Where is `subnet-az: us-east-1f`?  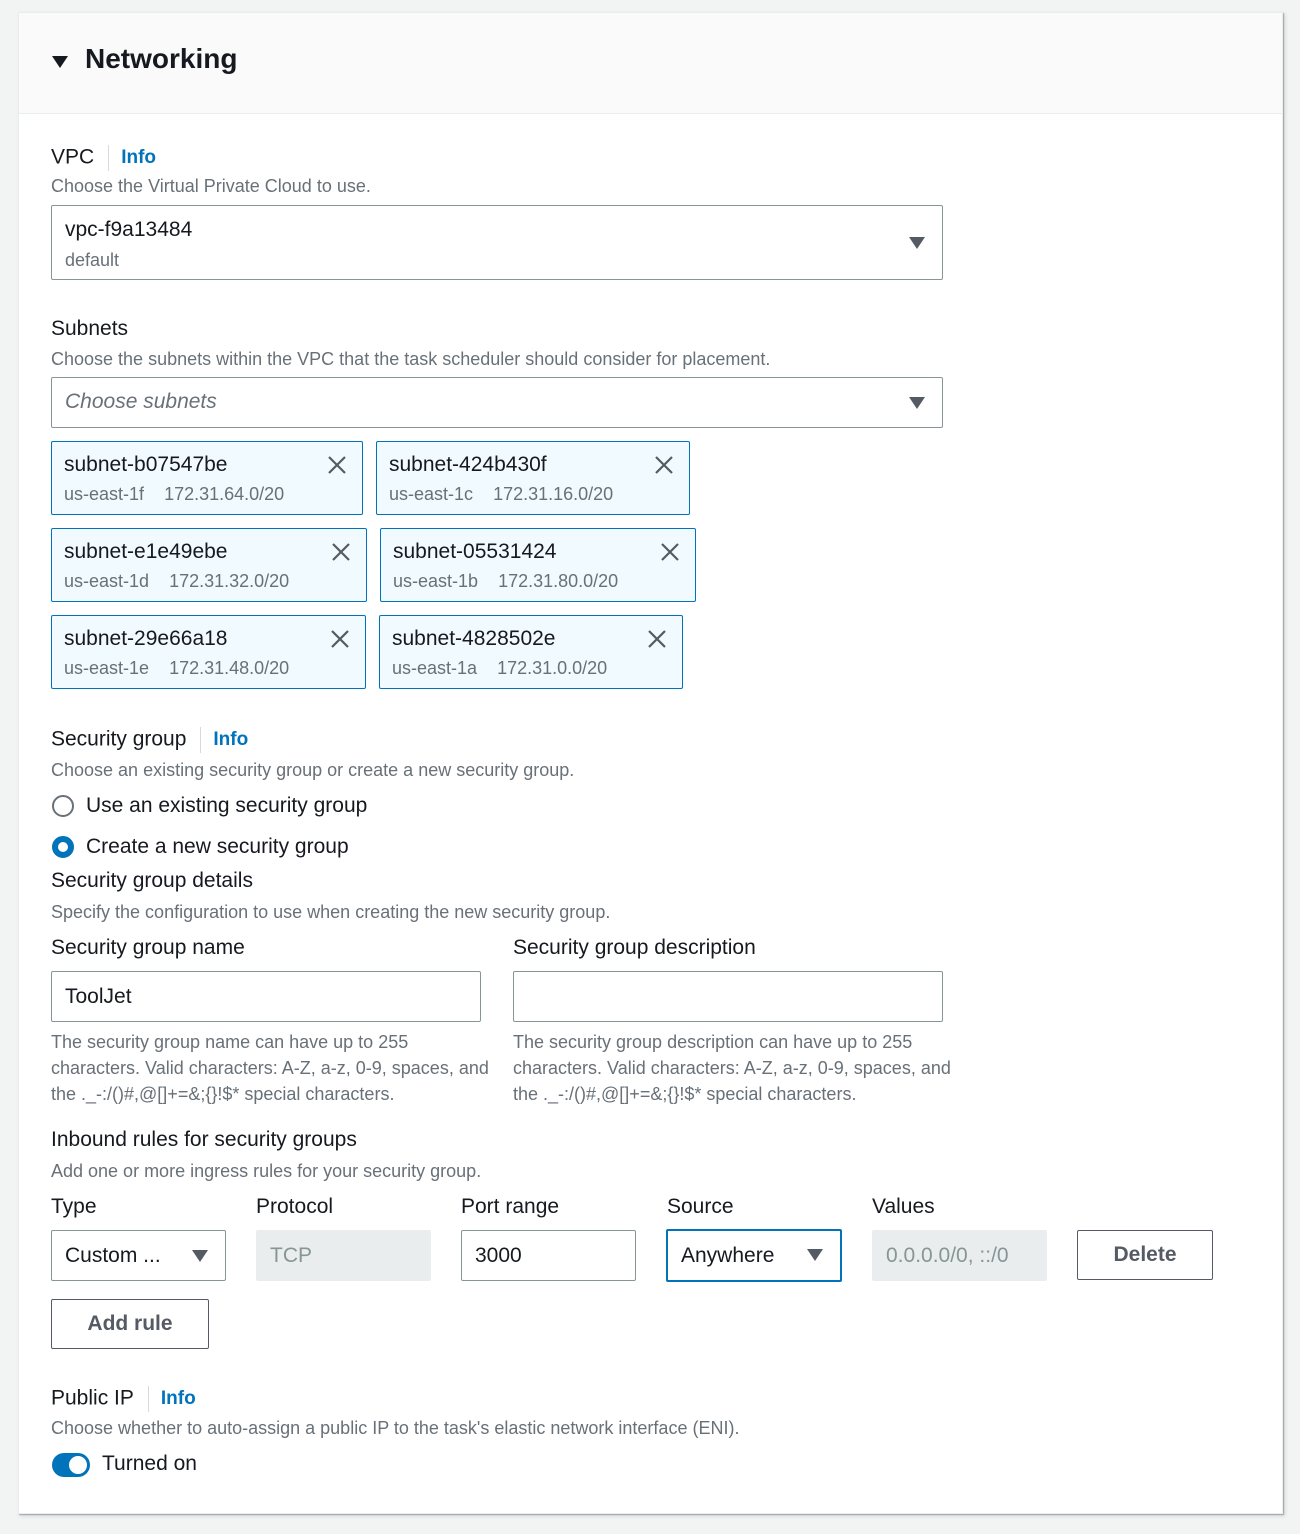 subnet-az: us-east-1f is located at coordinates (104, 494).